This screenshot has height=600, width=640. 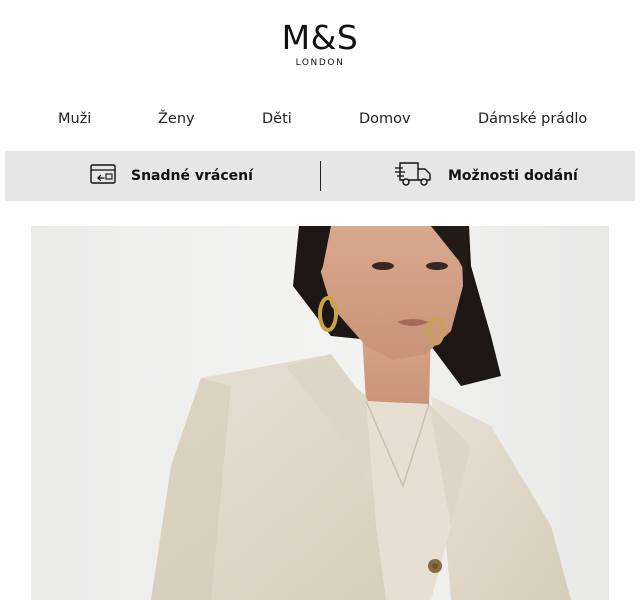 What do you see at coordinates (414, 176) in the screenshot?
I see `delivery-truck-icon` at bounding box center [414, 176].